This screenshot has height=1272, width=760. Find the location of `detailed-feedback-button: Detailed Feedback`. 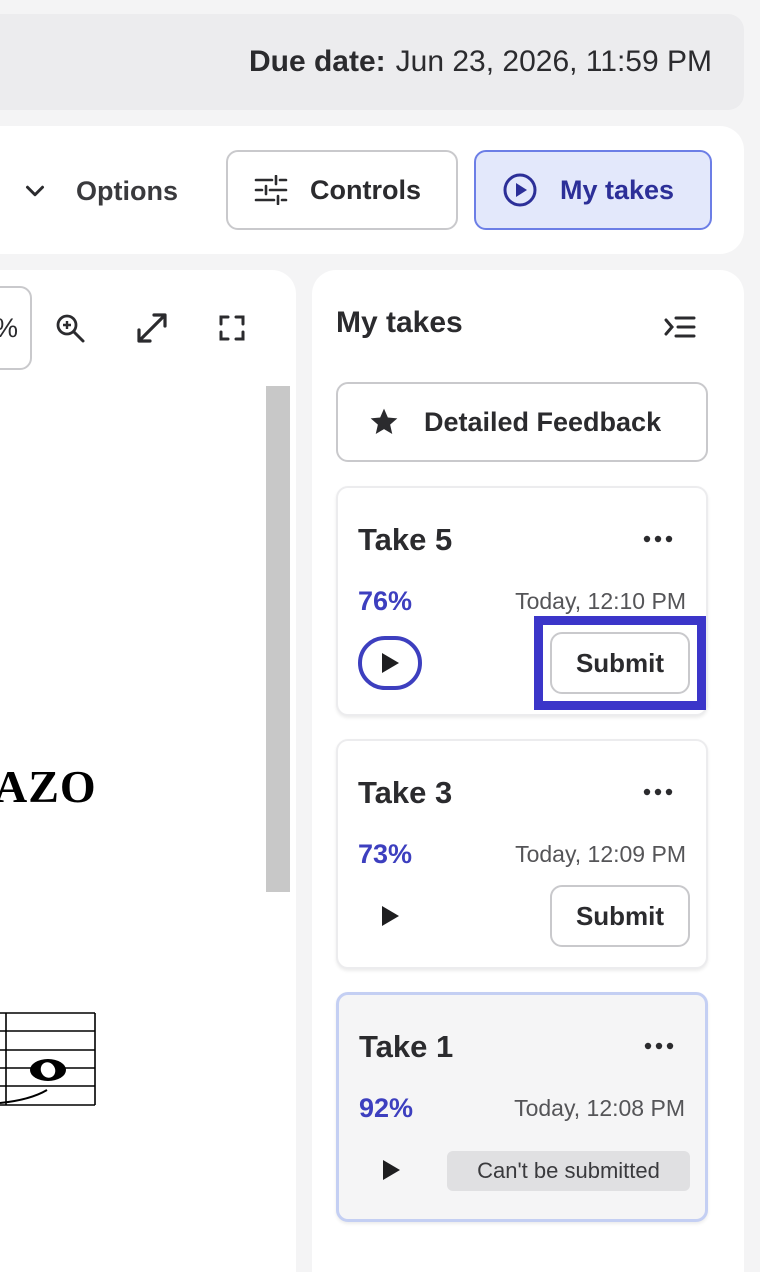

detailed-feedback-button: Detailed Feedback is located at coordinates (522, 422).